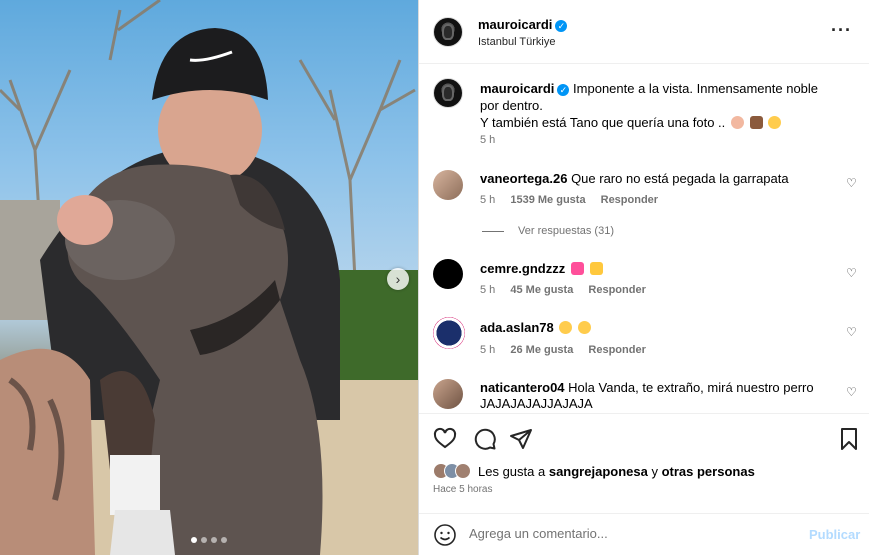 Image resolution: width=869 pixels, height=555 pixels. Describe the element at coordinates (517, 88) in the screenshot. I see `caption-username: mauroicardi` at that location.